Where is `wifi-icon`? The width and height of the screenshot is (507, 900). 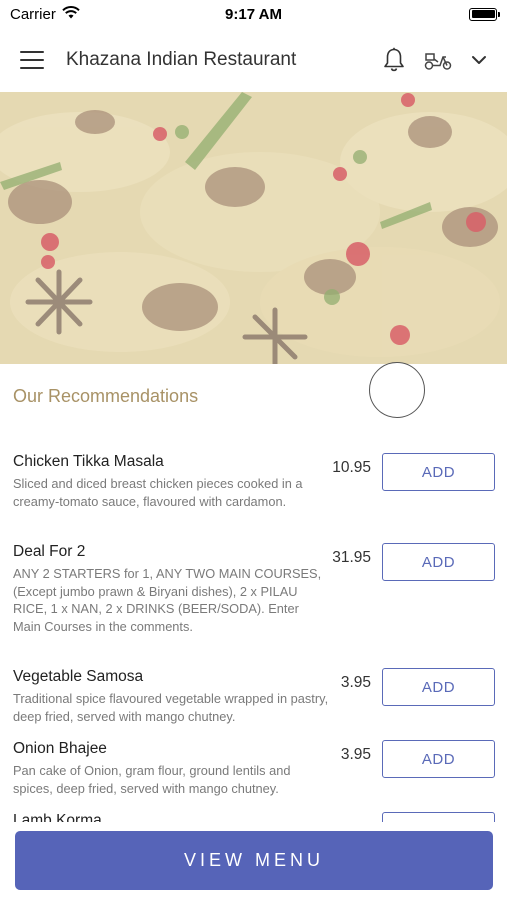
wifi-icon is located at coordinates (71, 14).